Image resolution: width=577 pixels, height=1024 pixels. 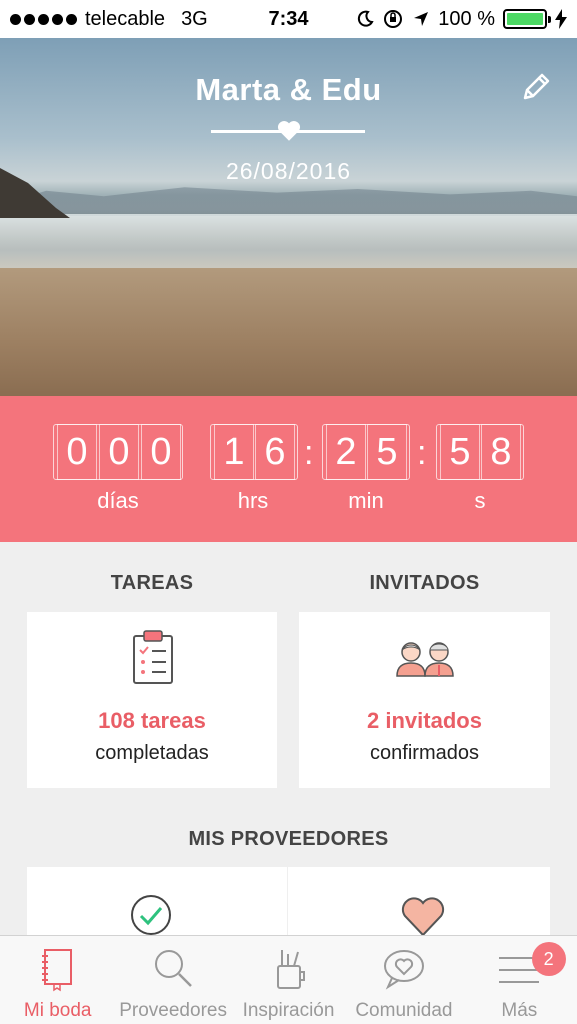 I want to click on minutes-label: min, so click(x=366, y=500).